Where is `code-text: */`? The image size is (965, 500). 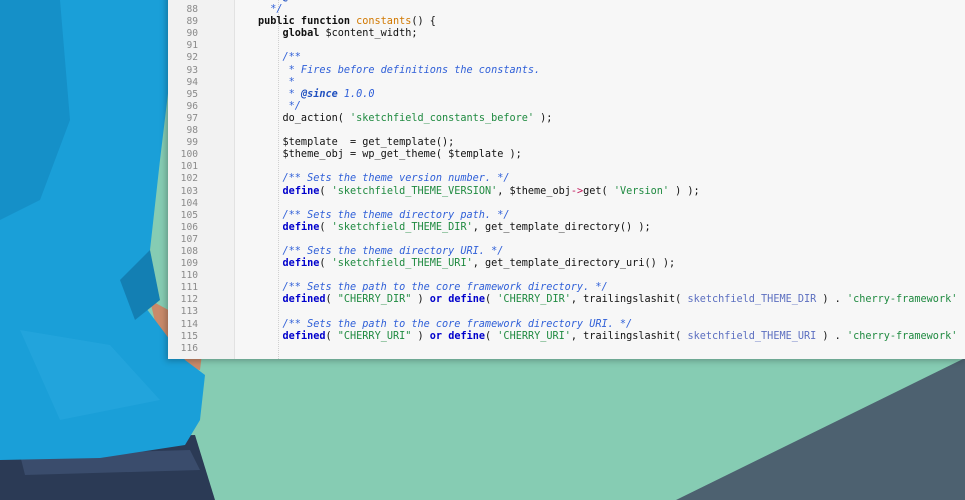
code-text: */ is located at coordinates (270, 10).